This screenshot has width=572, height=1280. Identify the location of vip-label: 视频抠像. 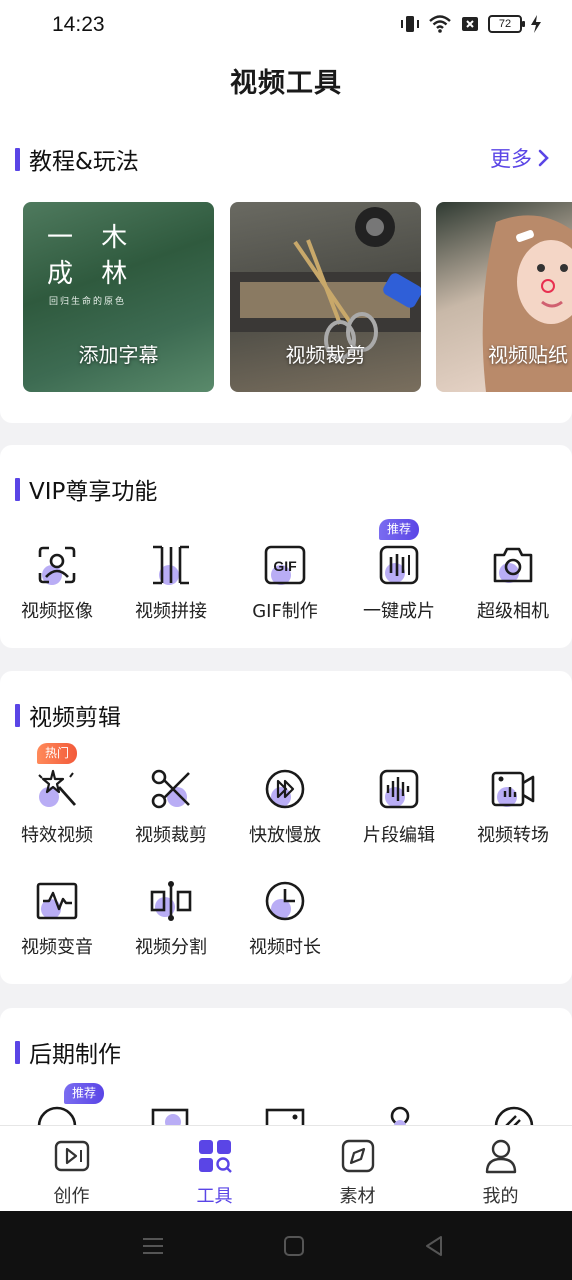
(57, 611).